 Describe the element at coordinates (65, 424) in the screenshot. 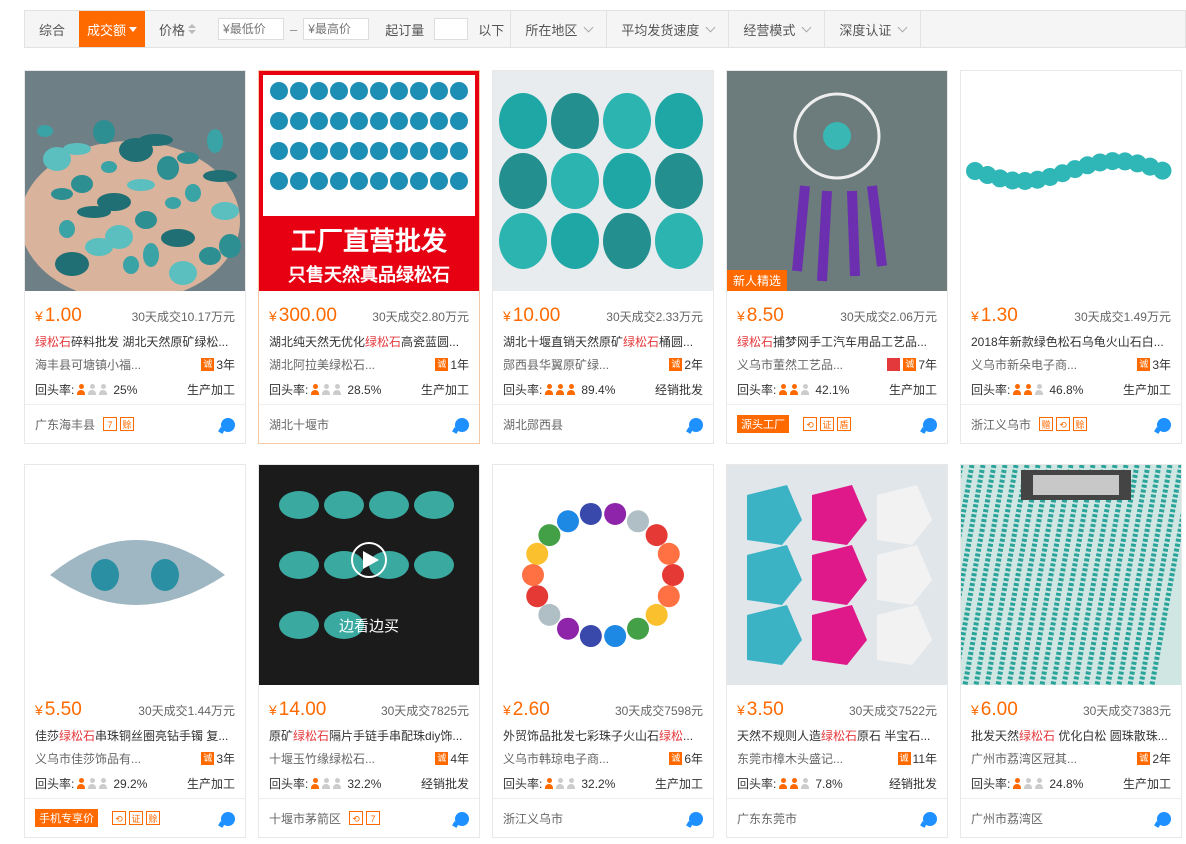

I see `location: 广东海丰县` at that location.